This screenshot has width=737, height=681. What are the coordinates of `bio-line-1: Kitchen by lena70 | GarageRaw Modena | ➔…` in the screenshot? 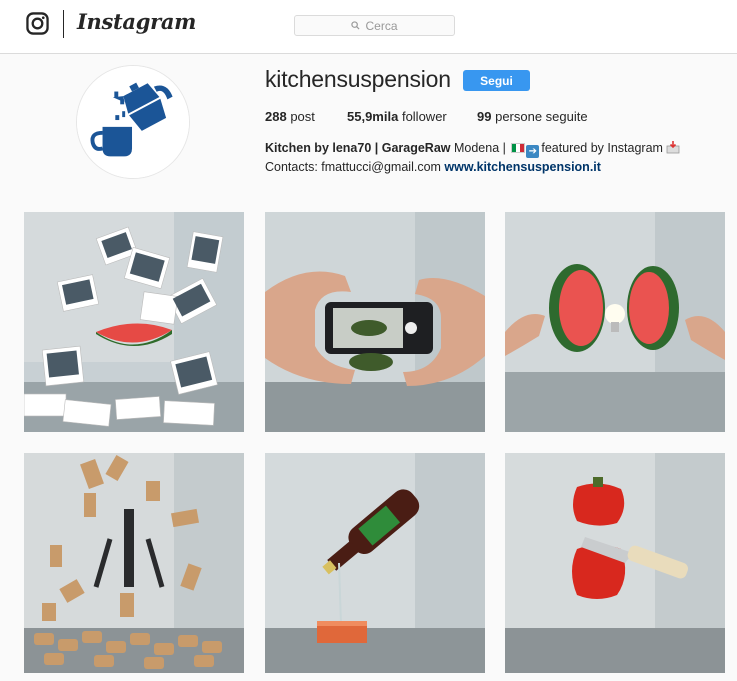 It's located at (485, 148).